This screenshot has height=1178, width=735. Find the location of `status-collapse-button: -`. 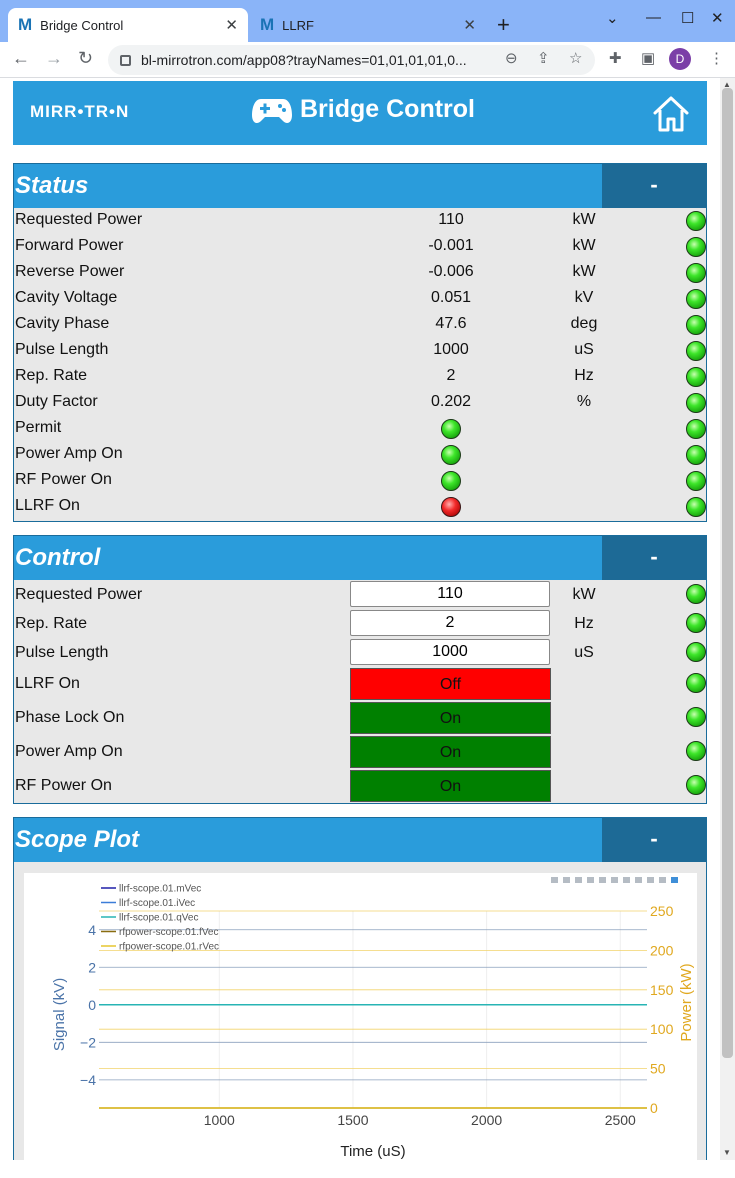

status-collapse-button: - is located at coordinates (654, 186).